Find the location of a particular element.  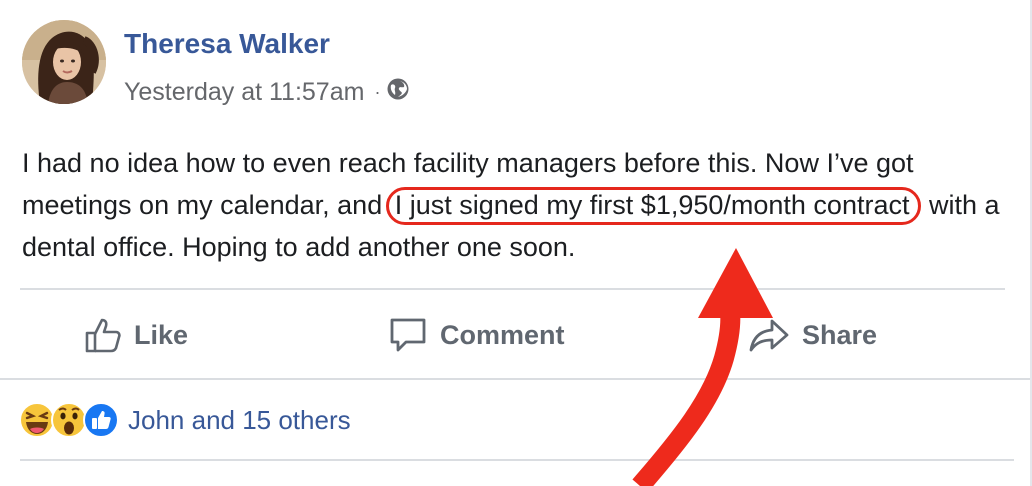

share-icon is located at coordinates (769, 335).